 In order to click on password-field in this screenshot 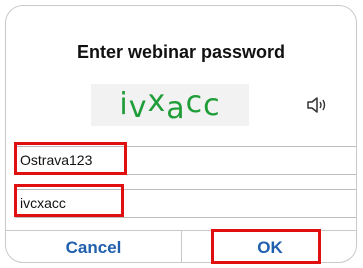, I will do `click(185, 160)`.